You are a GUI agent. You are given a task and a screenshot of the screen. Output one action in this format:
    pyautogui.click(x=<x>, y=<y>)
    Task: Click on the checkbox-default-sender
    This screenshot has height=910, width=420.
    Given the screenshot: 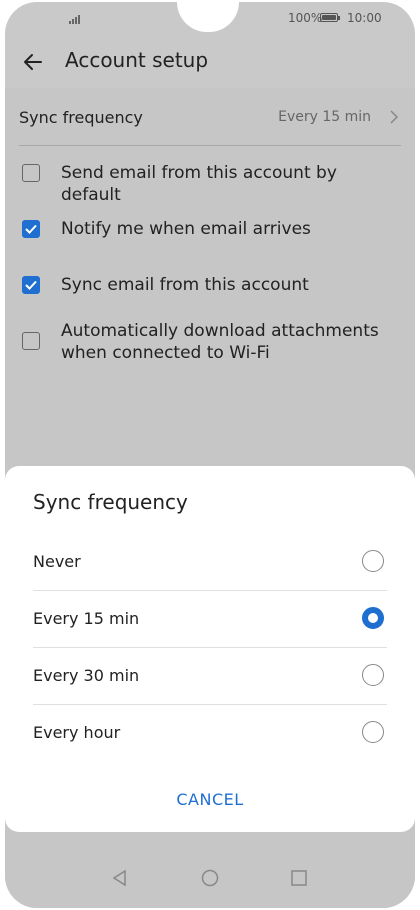 What is the action you would take?
    pyautogui.click(x=31, y=173)
    